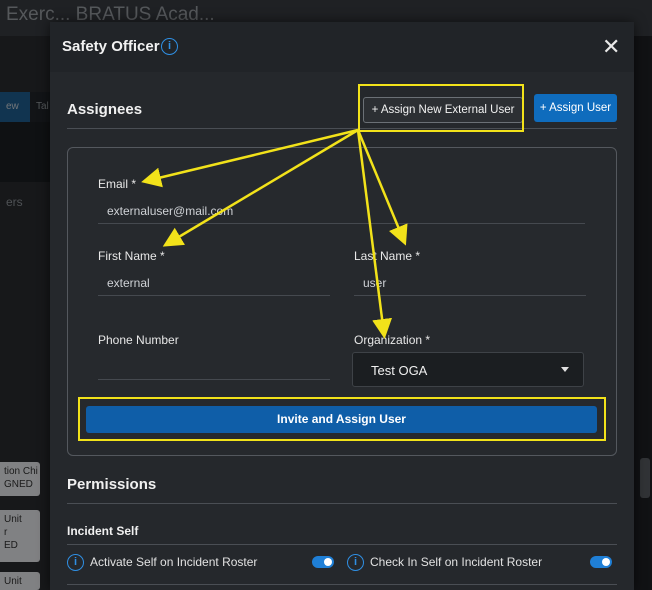 The width and height of the screenshot is (652, 590). I want to click on email-label: Email *, so click(117, 184).